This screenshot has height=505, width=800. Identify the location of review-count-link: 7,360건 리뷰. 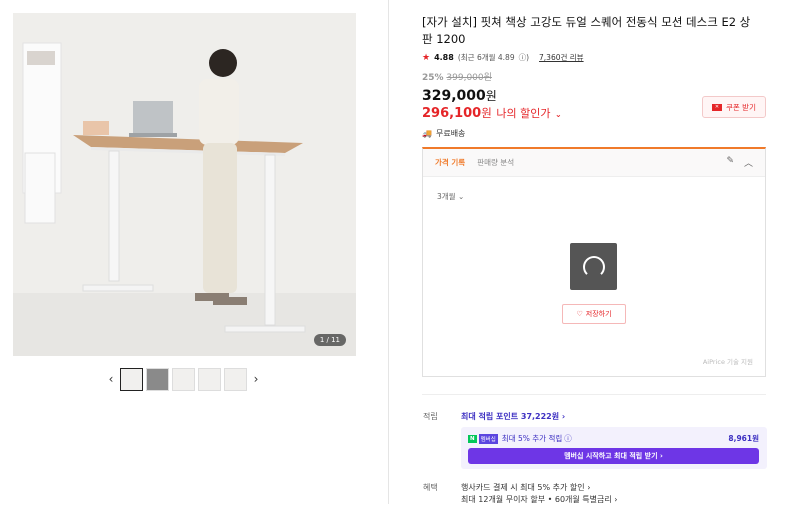
(561, 57).